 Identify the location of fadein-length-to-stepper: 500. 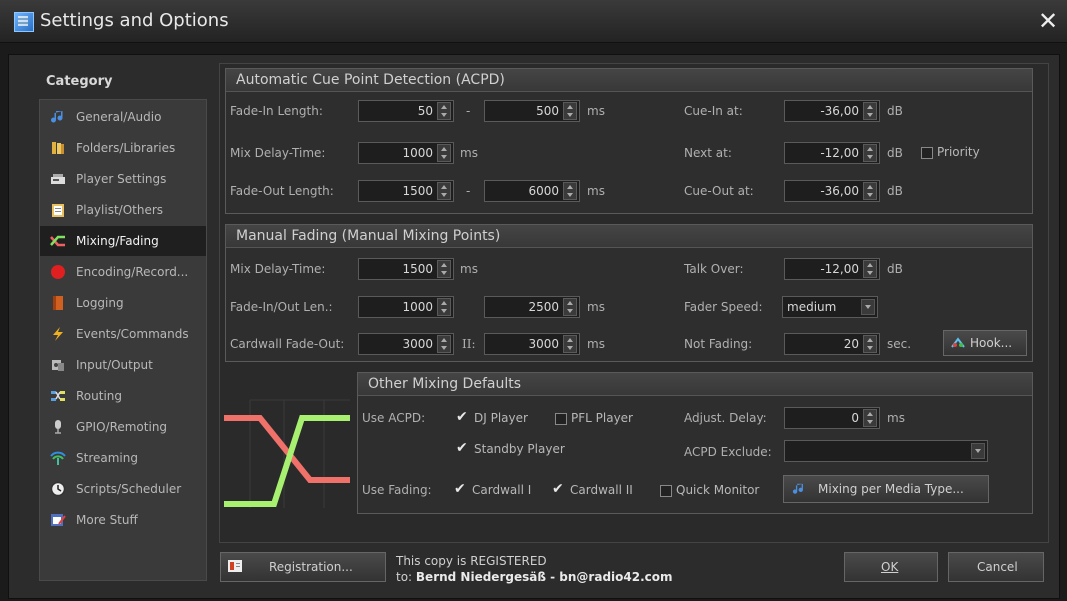
(532, 111).